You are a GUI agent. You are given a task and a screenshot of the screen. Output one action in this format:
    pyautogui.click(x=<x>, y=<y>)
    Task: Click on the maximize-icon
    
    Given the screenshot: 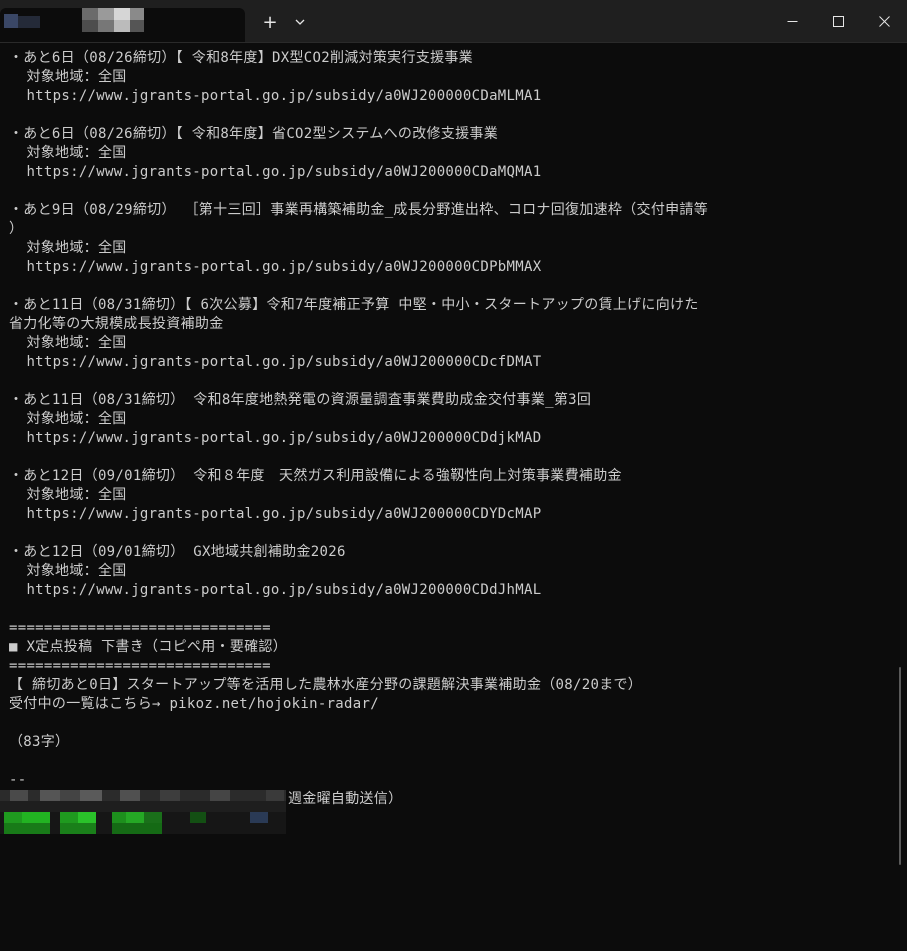 What is the action you would take?
    pyautogui.click(x=838, y=21)
    